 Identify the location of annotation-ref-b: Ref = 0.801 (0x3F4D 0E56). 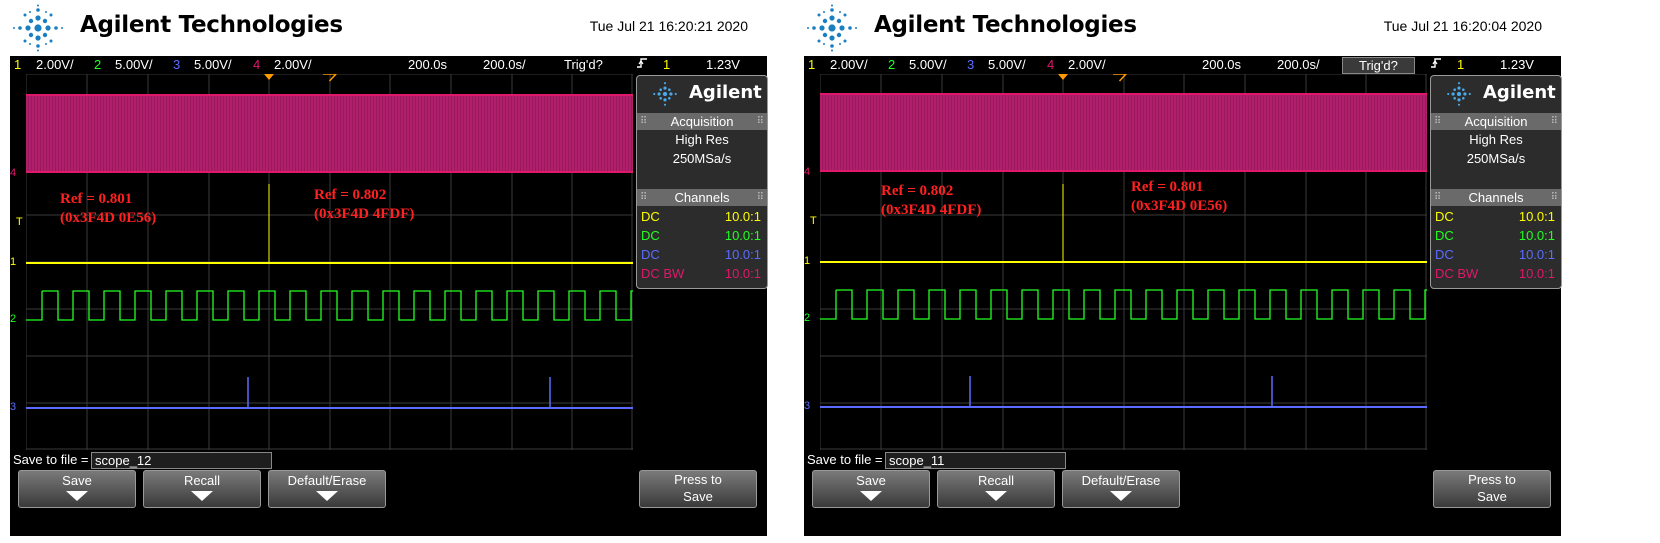
(1179, 197).